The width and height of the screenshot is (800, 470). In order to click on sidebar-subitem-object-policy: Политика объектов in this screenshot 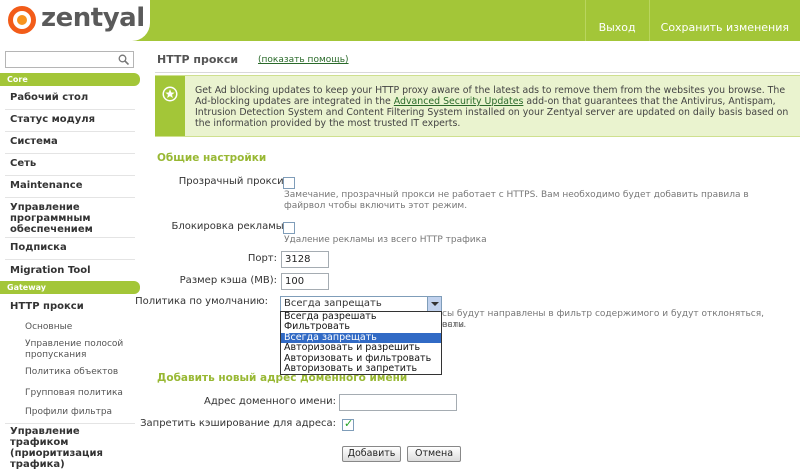, I will do `click(81, 372)`.